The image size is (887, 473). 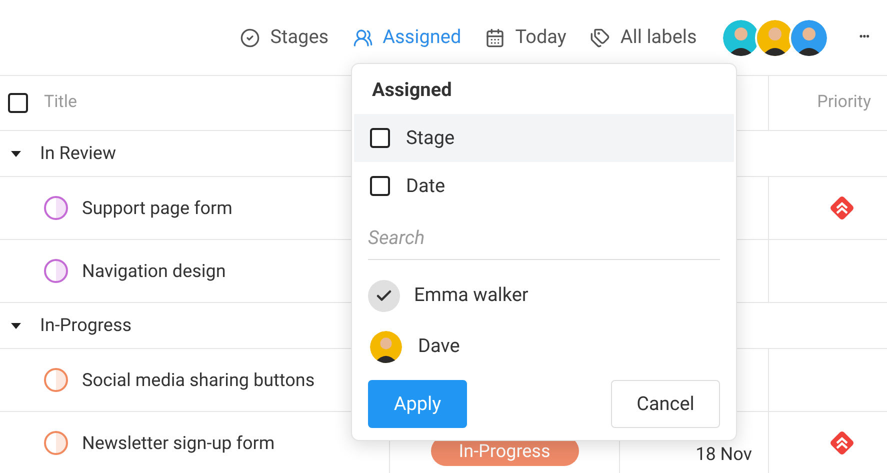 What do you see at coordinates (78, 154) in the screenshot?
I see `group-name: In Review` at bounding box center [78, 154].